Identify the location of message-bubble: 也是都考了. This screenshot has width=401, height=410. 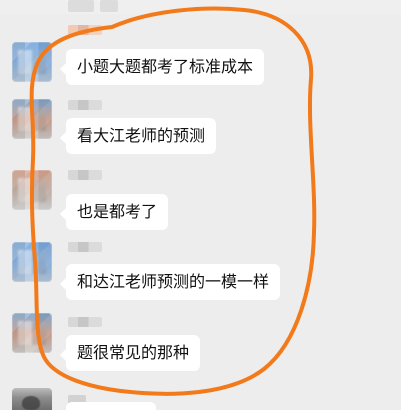
(114, 212).